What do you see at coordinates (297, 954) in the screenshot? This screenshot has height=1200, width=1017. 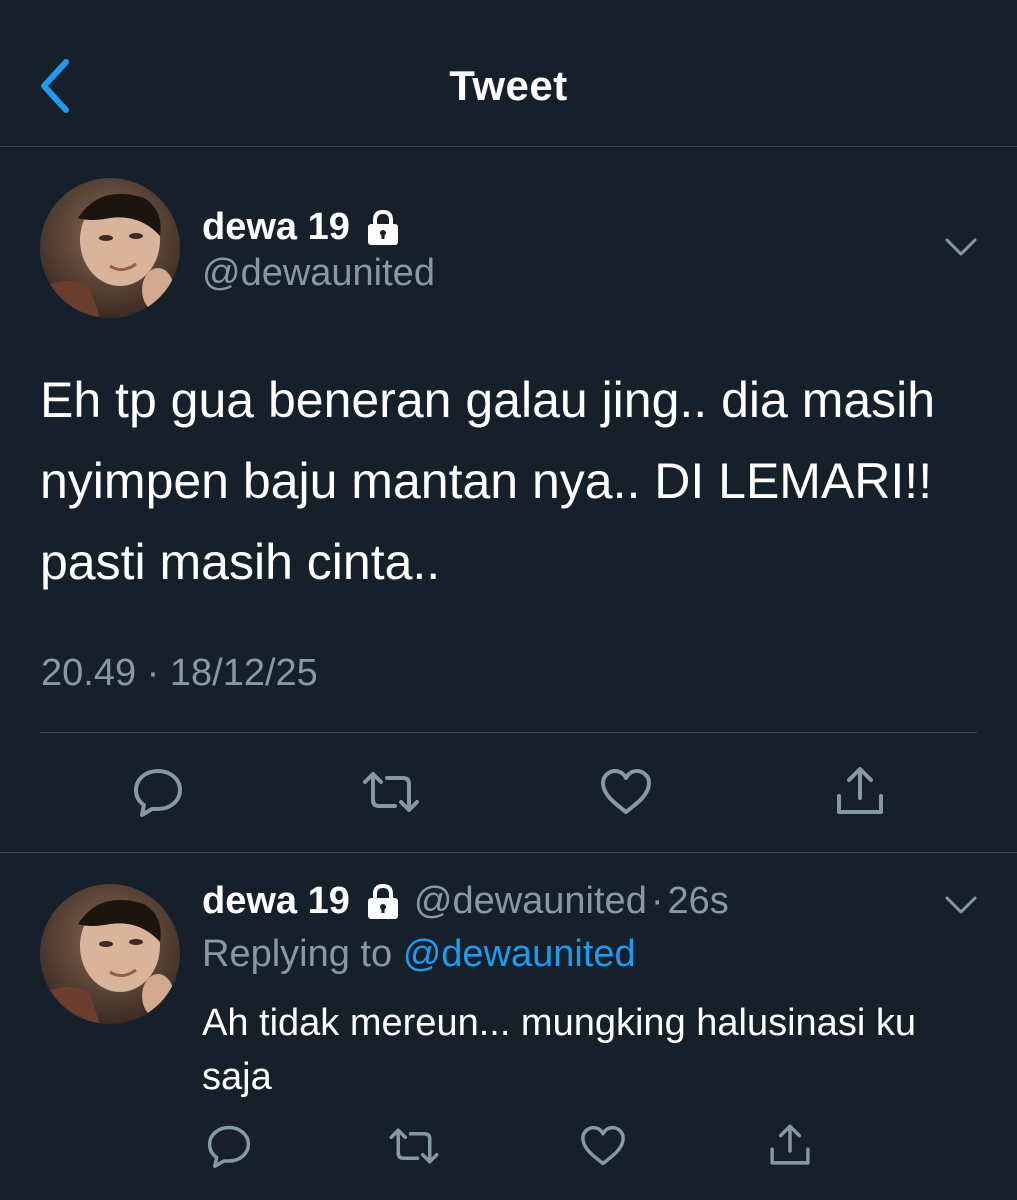 I see `replying-prefix: Replying to` at bounding box center [297, 954].